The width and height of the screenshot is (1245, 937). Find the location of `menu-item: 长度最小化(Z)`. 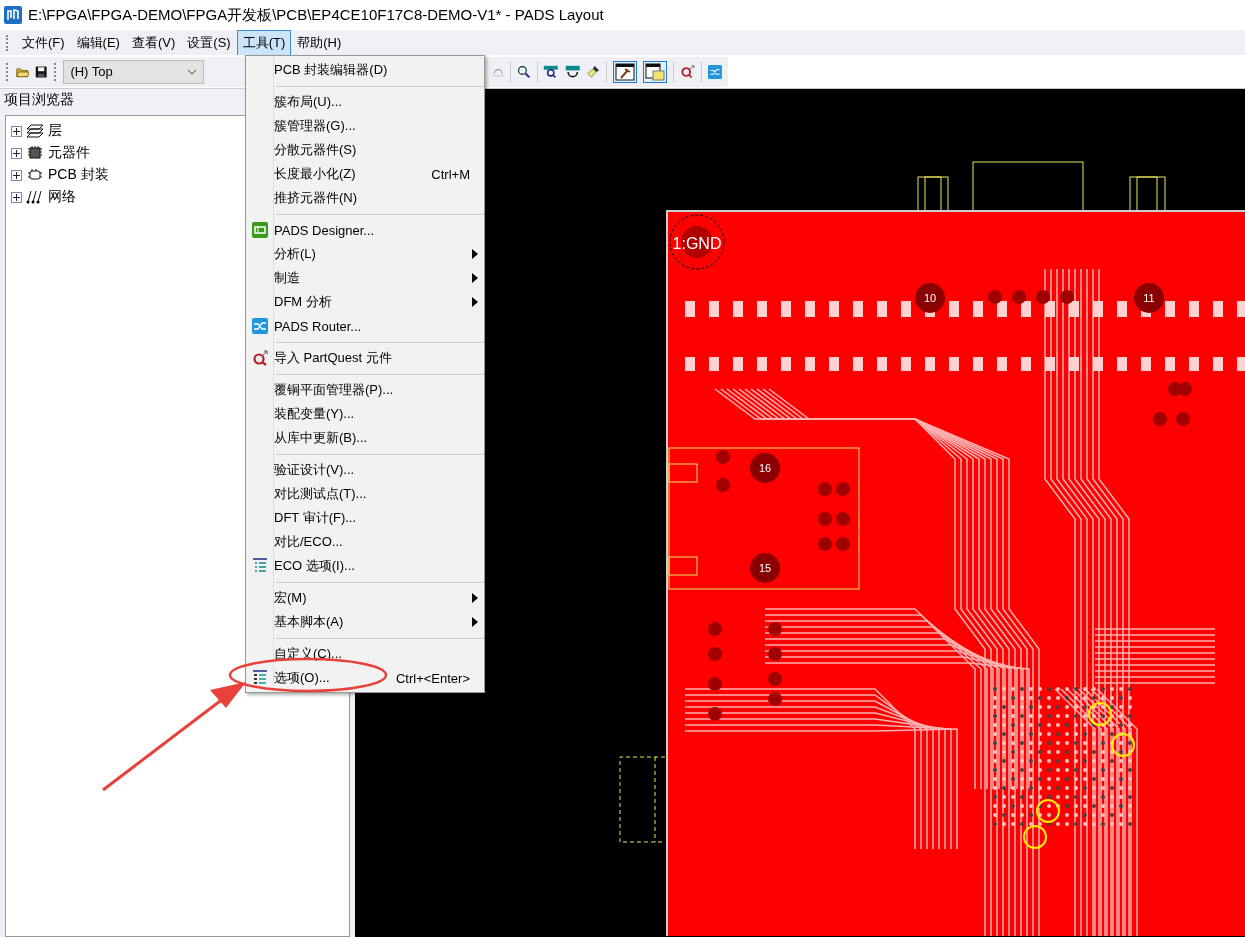

menu-item: 长度最小化(Z) is located at coordinates (353, 174).